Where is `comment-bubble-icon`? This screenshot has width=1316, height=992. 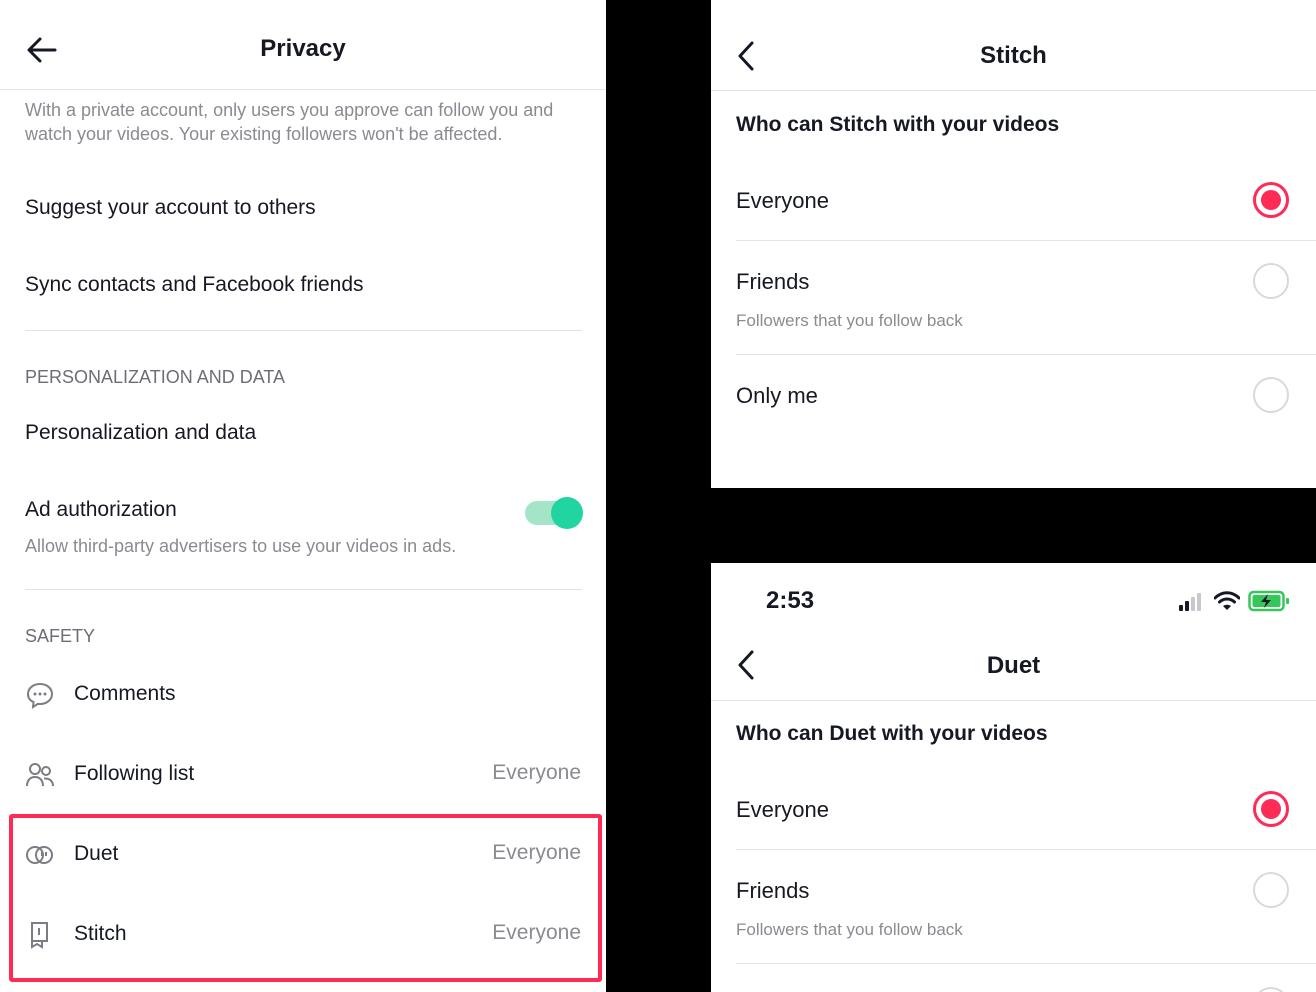
comment-bubble-icon is located at coordinates (40, 695).